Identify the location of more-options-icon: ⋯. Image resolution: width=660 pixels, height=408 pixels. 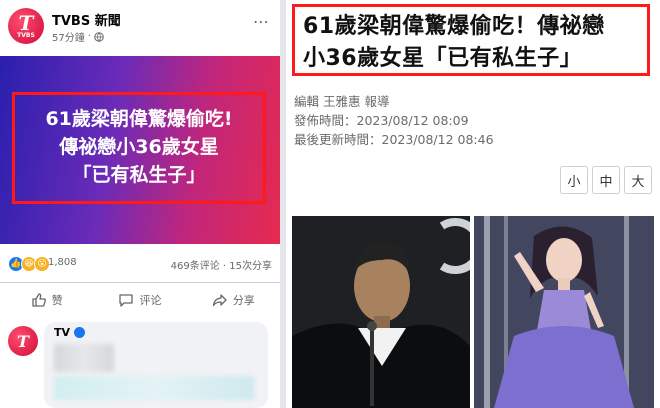
(261, 21).